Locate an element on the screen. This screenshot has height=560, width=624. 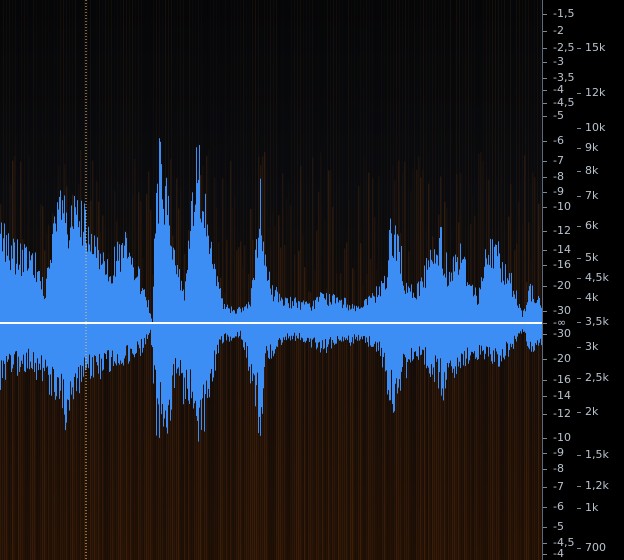
db-label: -2,5 is located at coordinates (564, 47).